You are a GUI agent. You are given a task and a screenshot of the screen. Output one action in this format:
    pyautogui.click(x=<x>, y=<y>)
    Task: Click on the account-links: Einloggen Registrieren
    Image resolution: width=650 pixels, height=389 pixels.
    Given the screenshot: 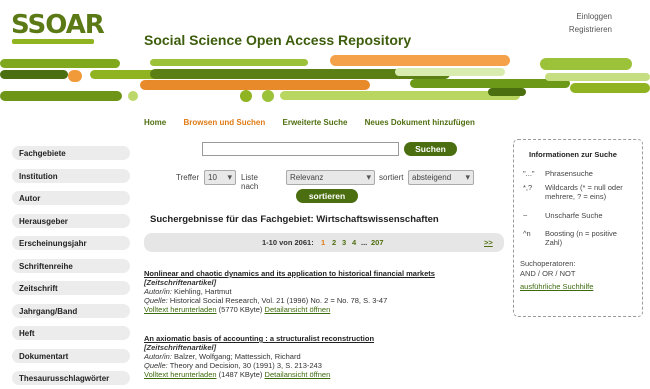 What is the action you would take?
    pyautogui.click(x=590, y=23)
    